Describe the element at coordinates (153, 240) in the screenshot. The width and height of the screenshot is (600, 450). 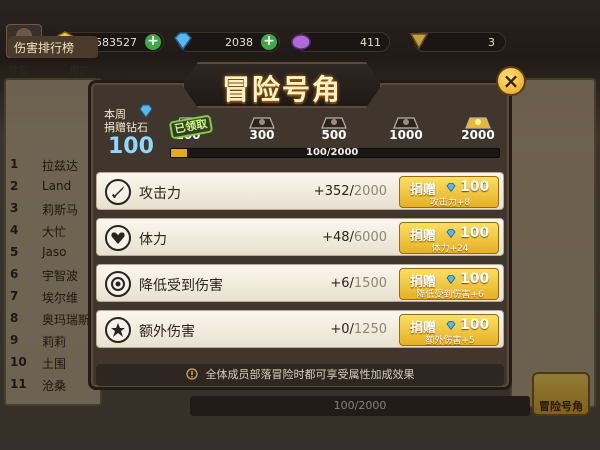
I see `attribute-name: 体力` at that location.